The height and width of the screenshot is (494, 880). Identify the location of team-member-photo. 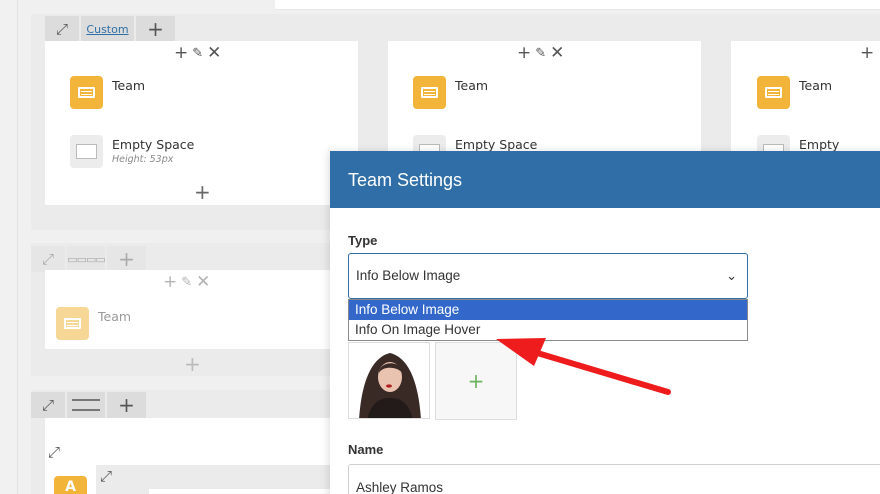
(389, 380).